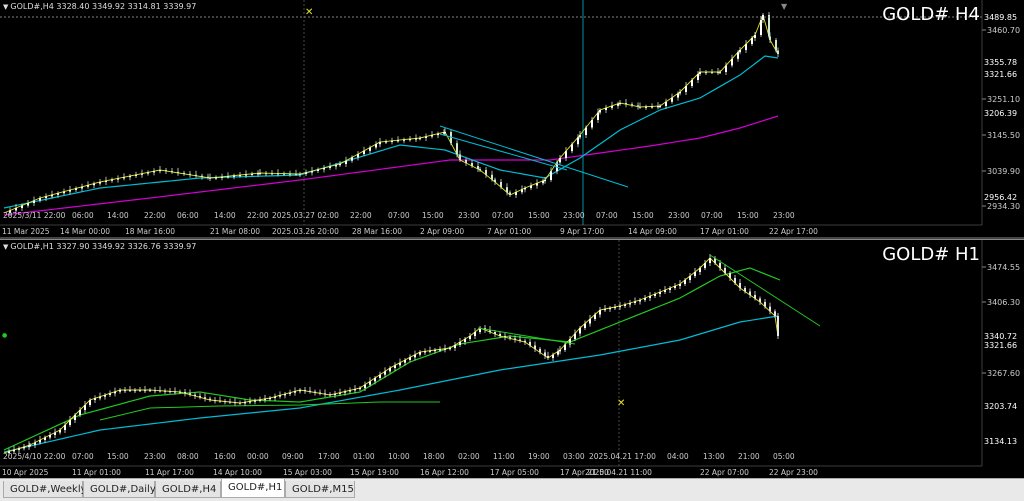 This screenshot has width=1024, height=501. I want to click on time-label-inner: 15:00, so click(433, 215).